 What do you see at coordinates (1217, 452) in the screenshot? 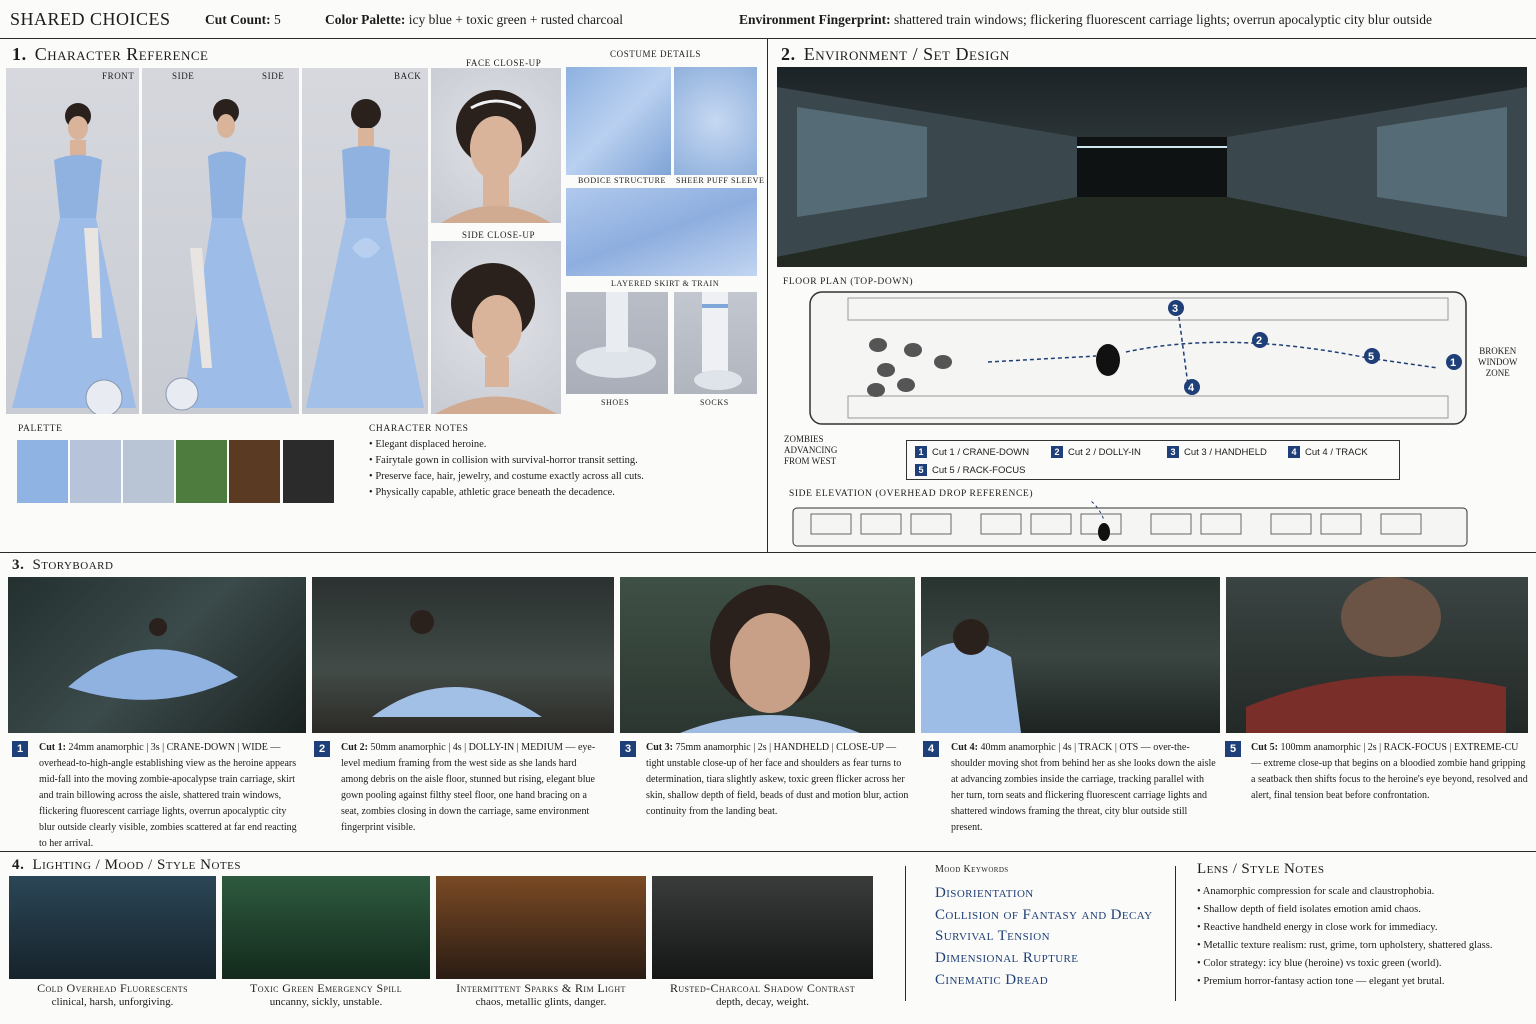
I see `legend-item: 3 Cut 3 / HANDHELD` at bounding box center [1217, 452].